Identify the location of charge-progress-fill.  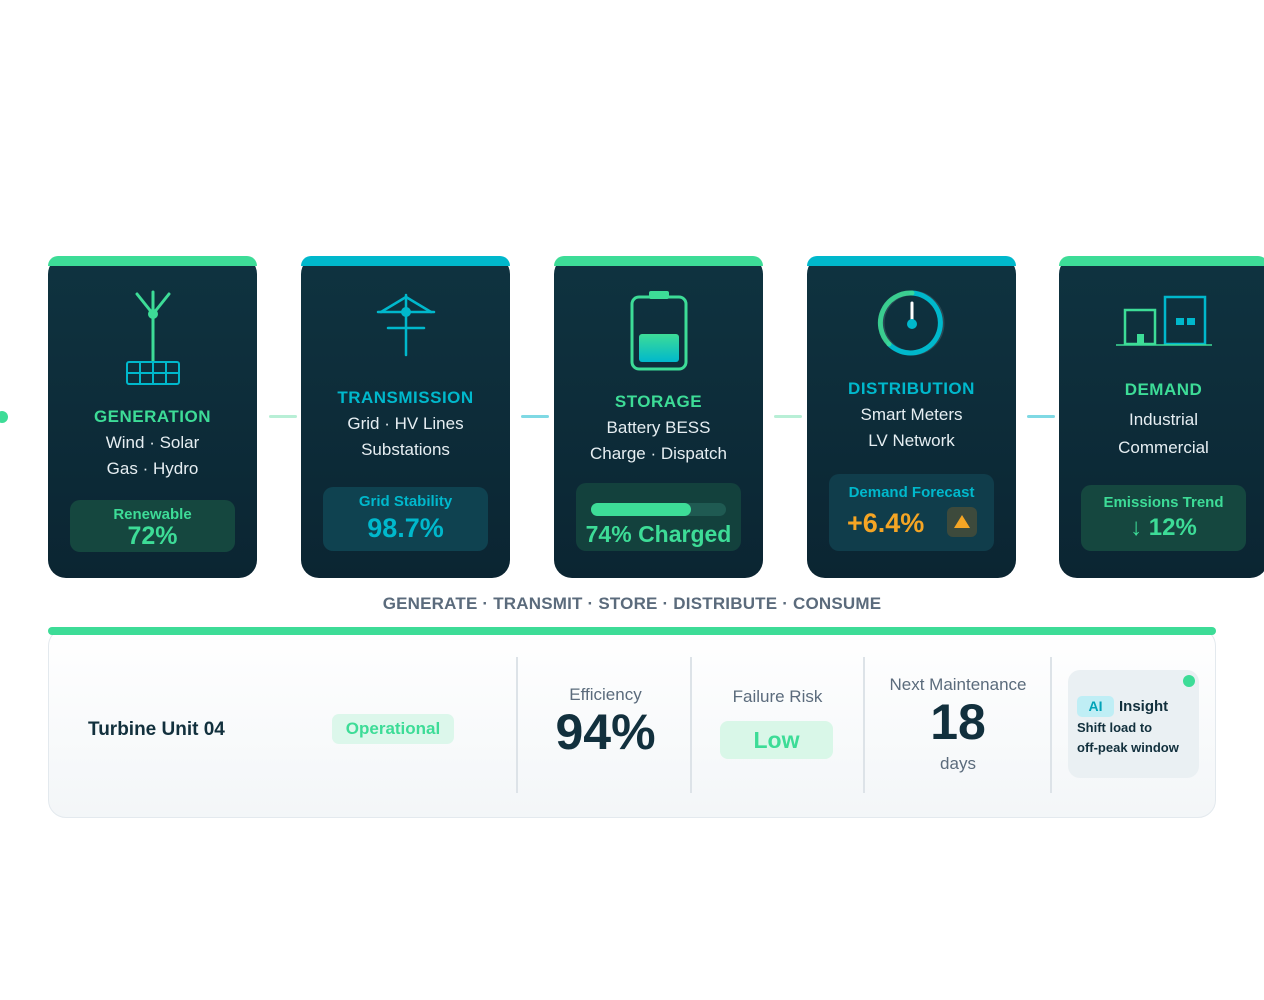
(641, 509).